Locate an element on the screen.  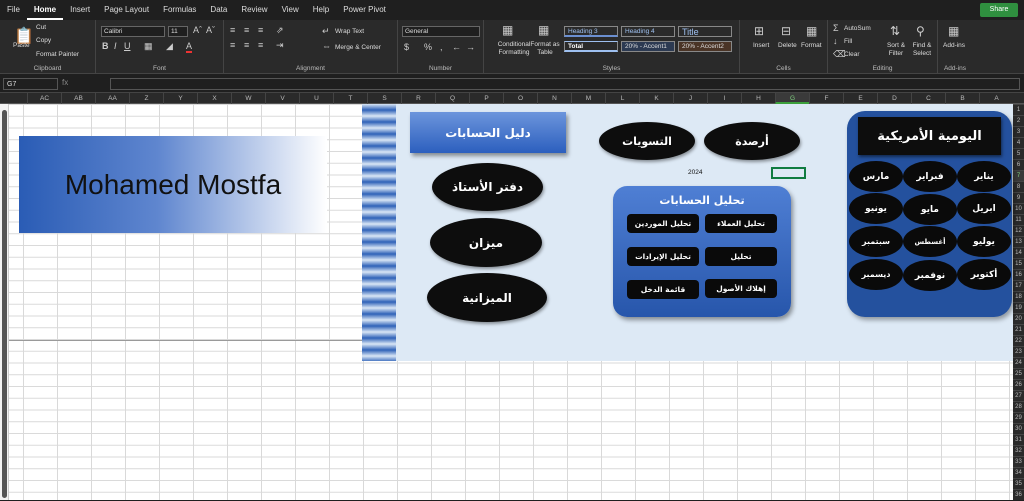
row-header: 21 is located at coordinates (1018, 329).